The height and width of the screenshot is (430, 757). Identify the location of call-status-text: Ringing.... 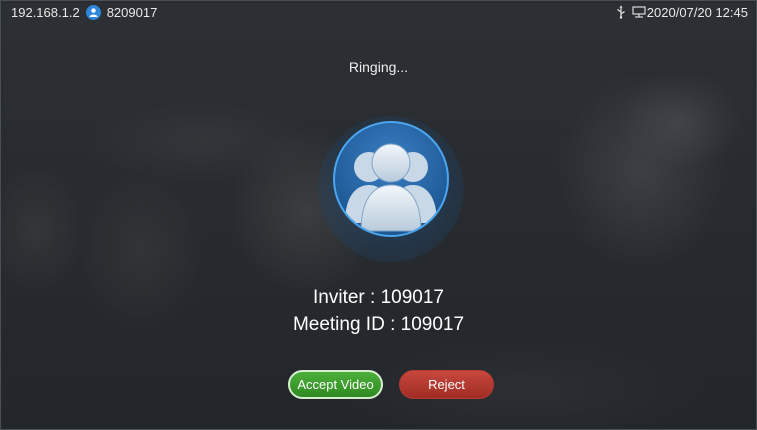
(378, 67).